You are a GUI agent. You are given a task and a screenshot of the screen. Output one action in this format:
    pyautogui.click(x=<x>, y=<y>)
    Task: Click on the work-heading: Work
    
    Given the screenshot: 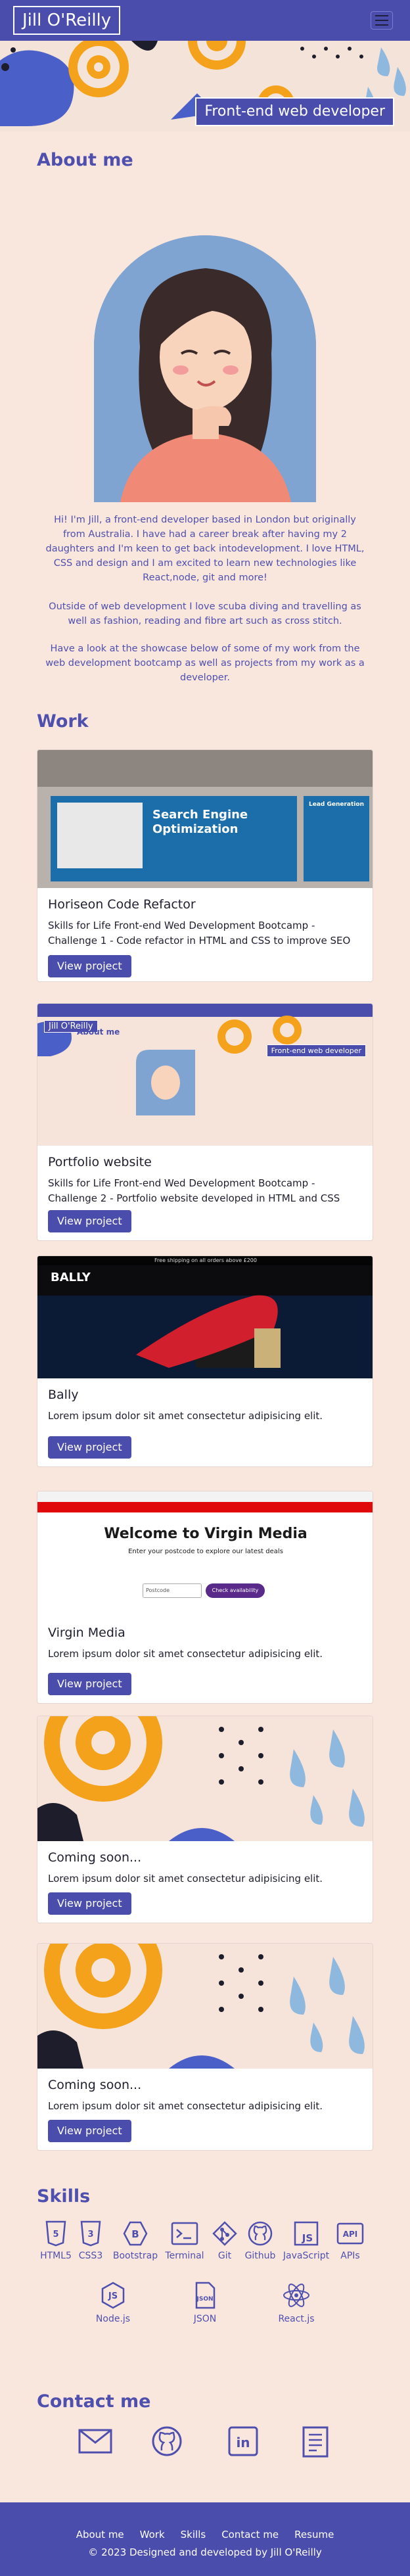 What is the action you would take?
    pyautogui.click(x=63, y=721)
    